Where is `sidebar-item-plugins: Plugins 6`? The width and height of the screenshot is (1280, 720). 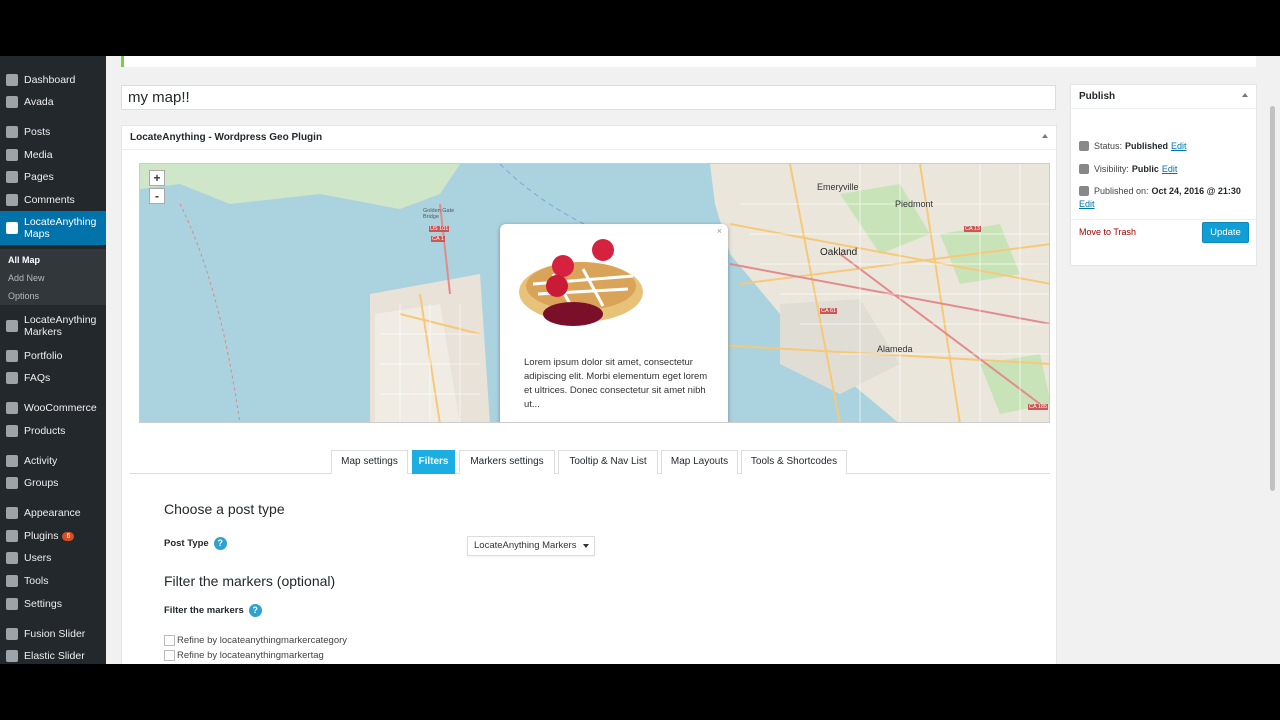 sidebar-item-plugins: Plugins 6 is located at coordinates (53, 536).